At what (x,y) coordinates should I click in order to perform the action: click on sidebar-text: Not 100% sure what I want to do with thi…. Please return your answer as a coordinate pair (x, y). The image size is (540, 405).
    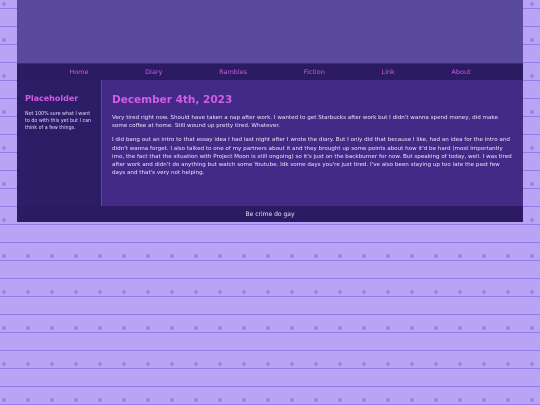
    Looking at the image, I should click on (58, 121).